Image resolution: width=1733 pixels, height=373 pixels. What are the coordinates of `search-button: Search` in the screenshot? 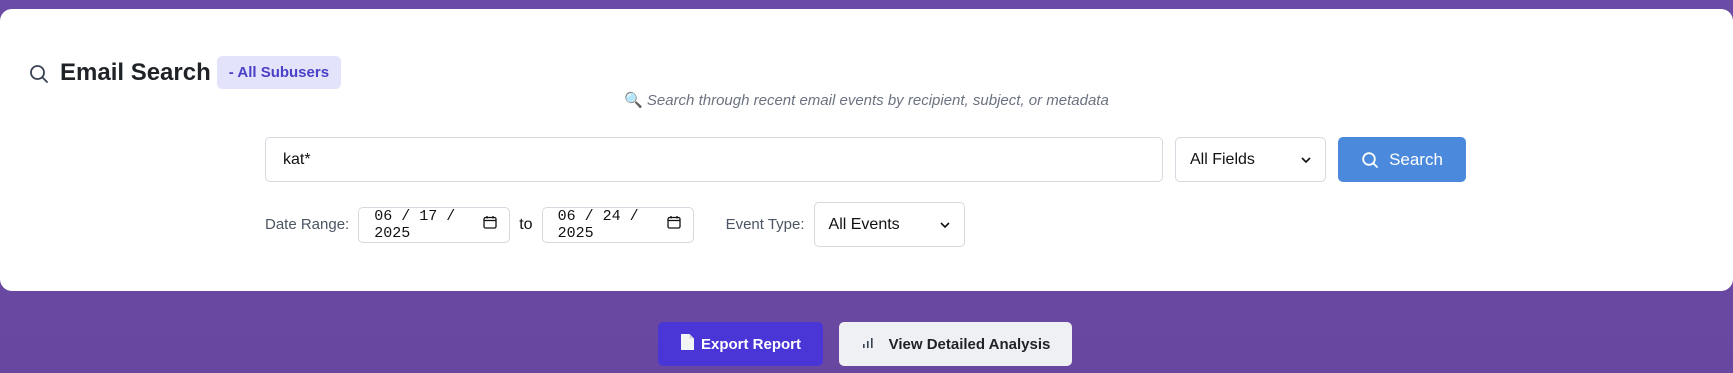 It's located at (1402, 159).